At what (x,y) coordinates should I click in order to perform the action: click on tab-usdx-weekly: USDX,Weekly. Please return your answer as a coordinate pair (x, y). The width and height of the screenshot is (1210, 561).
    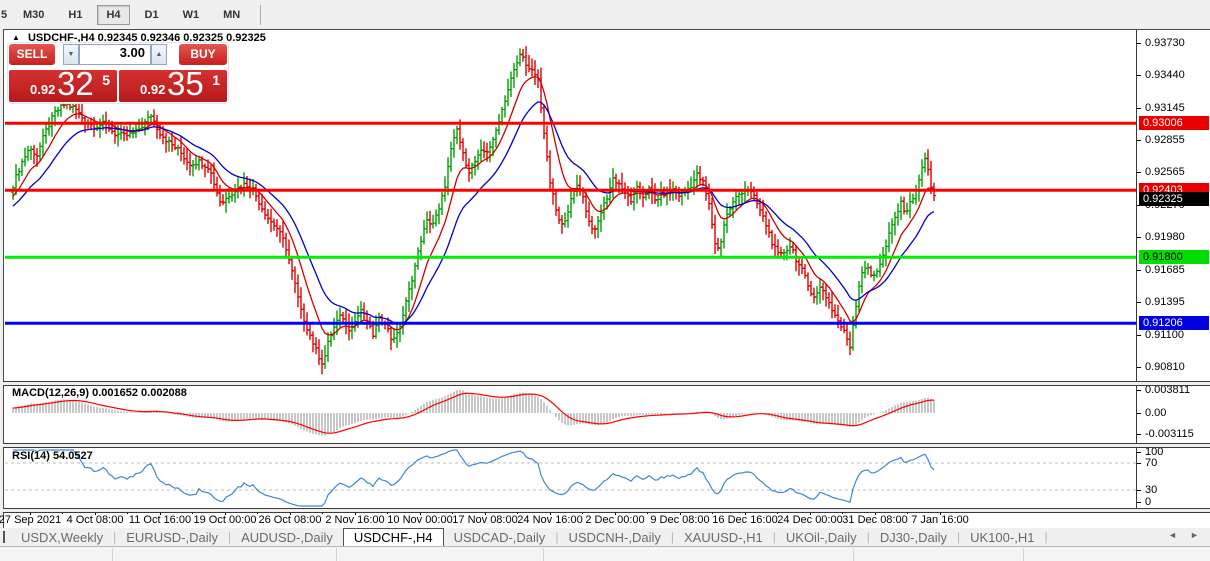
    Looking at the image, I should click on (62, 537).